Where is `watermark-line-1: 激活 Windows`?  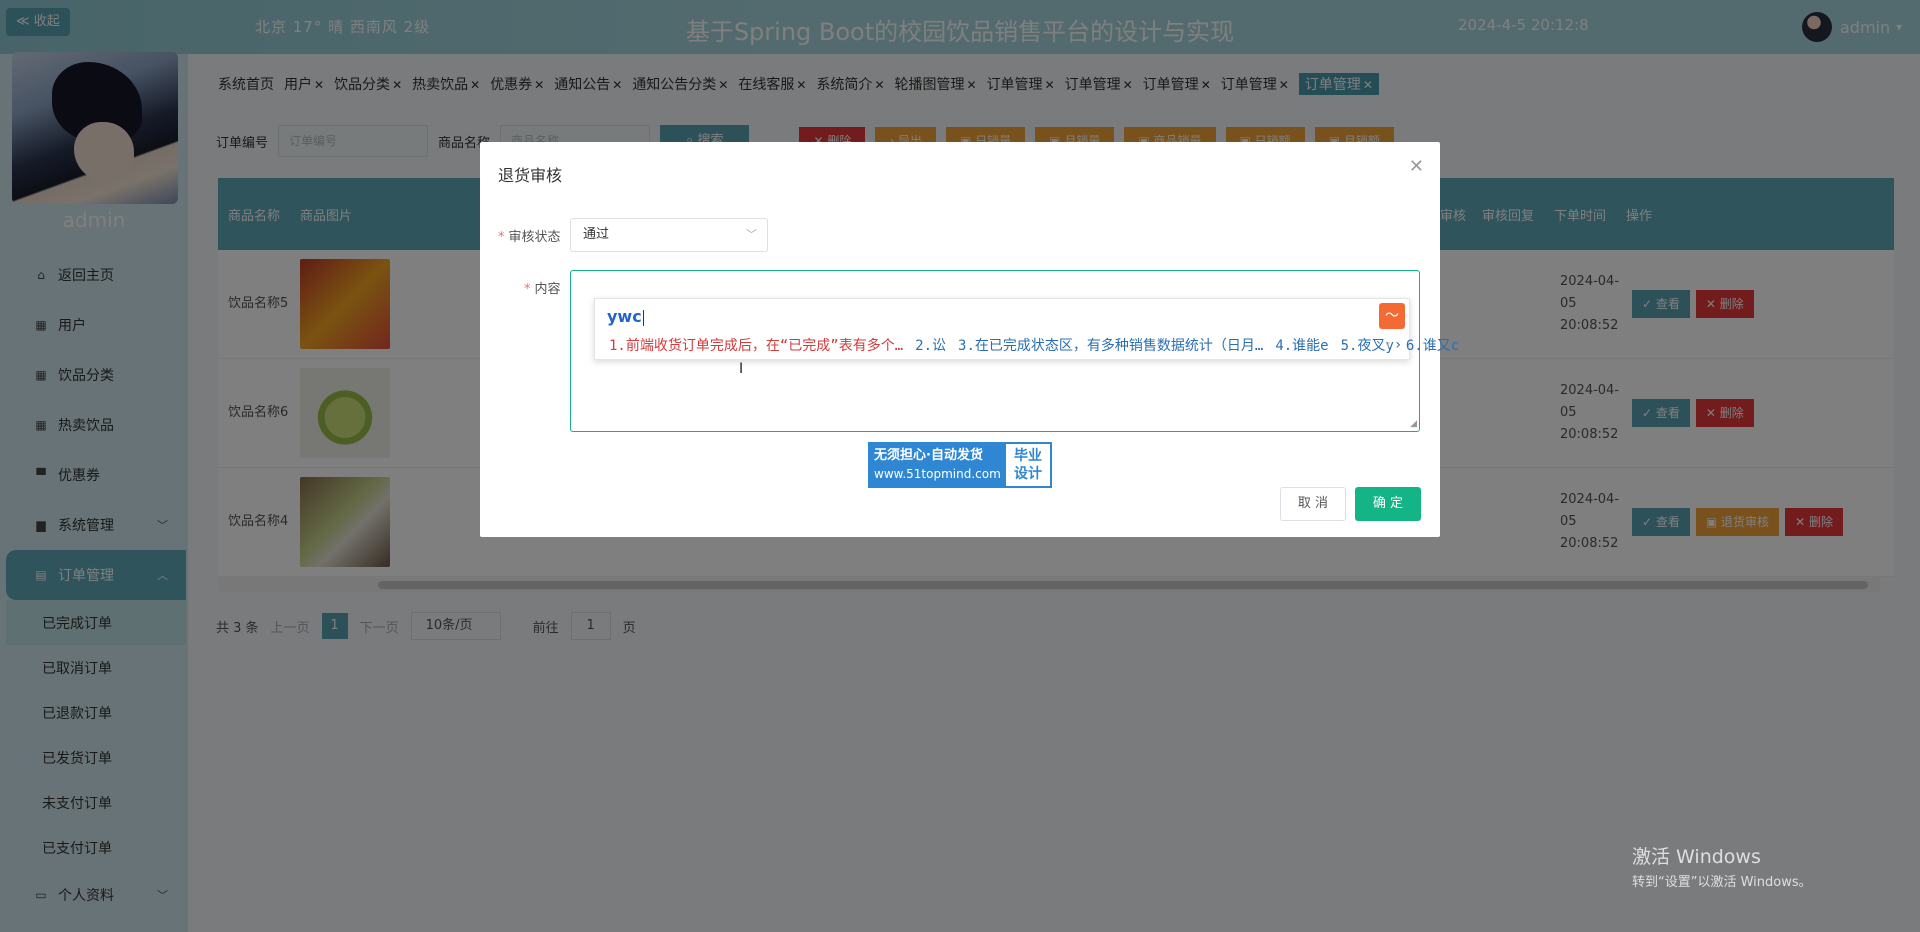 watermark-line-1: 激活 Windows is located at coordinates (1696, 857).